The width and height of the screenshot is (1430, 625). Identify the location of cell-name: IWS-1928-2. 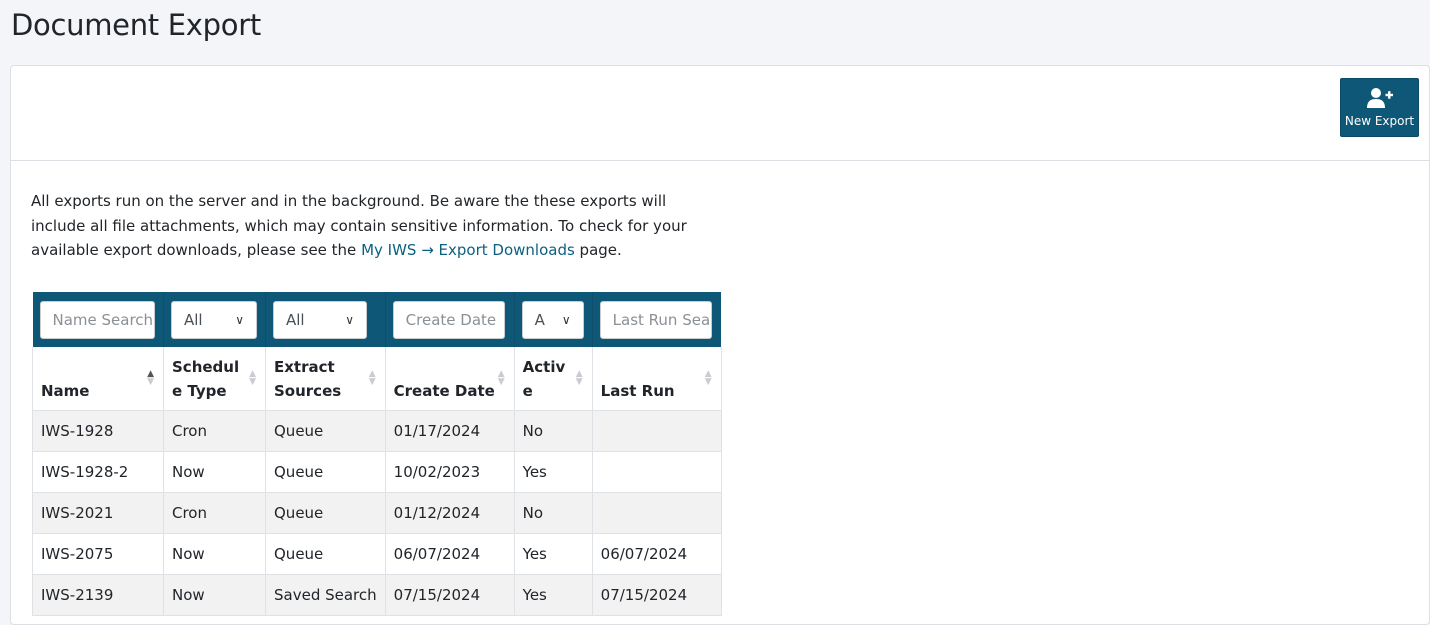
(98, 472).